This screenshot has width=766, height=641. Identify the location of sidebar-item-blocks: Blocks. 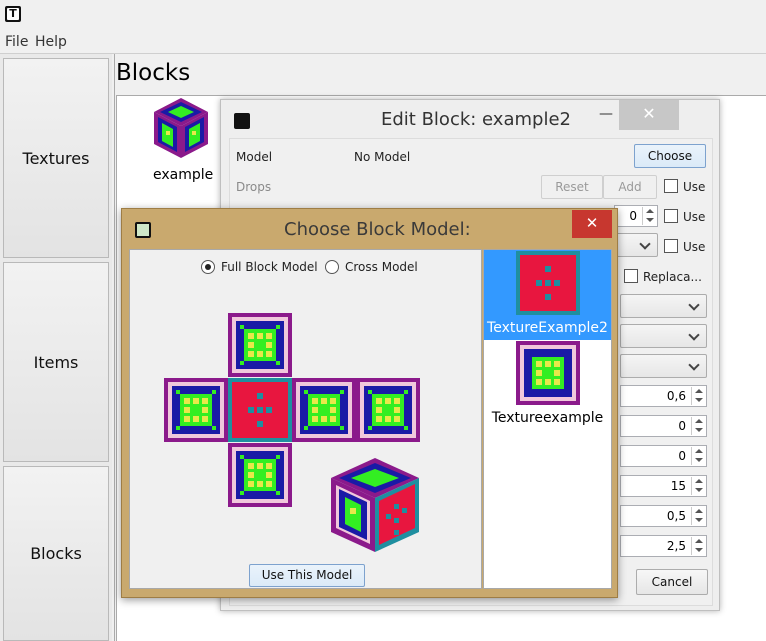
(56, 553).